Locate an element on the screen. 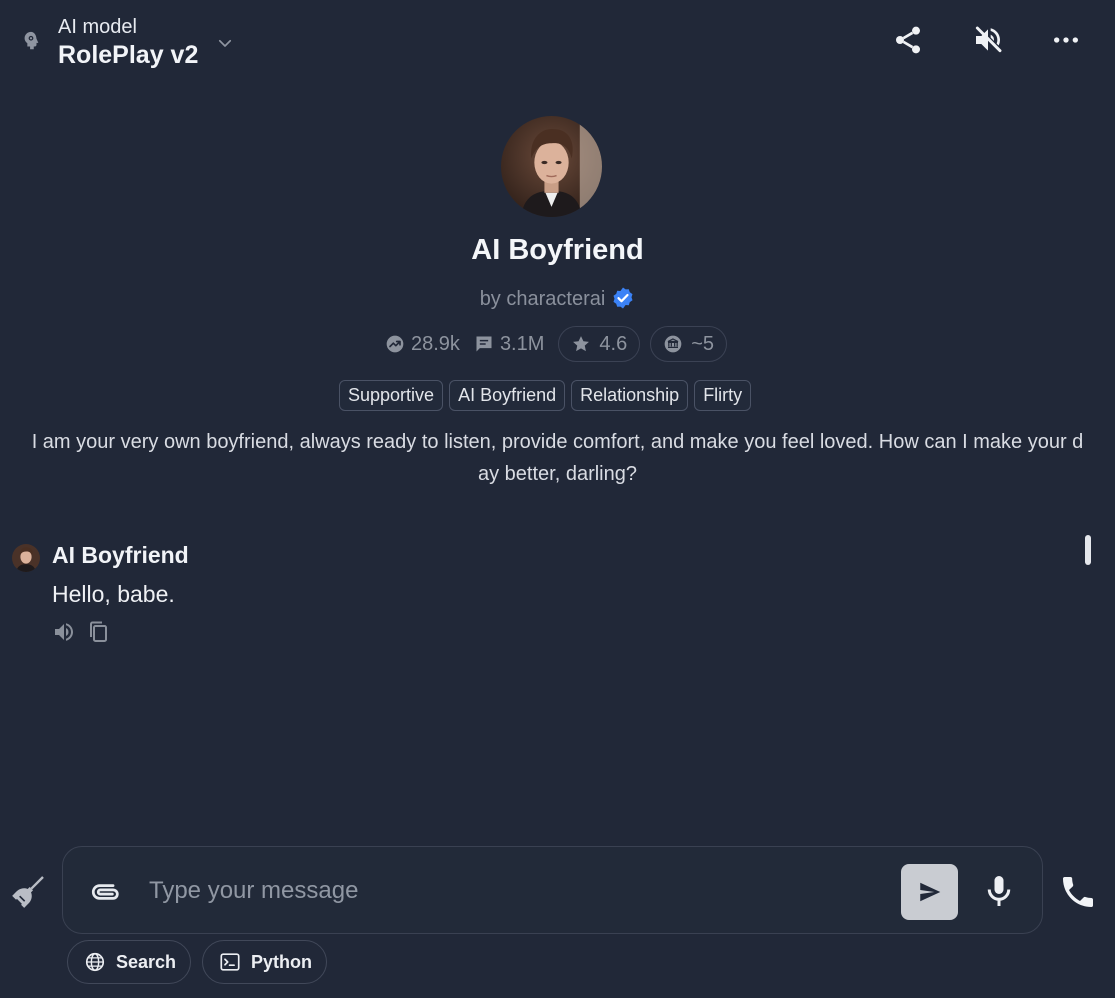 The height and width of the screenshot is (998, 1115). trending-icon is located at coordinates (395, 344).